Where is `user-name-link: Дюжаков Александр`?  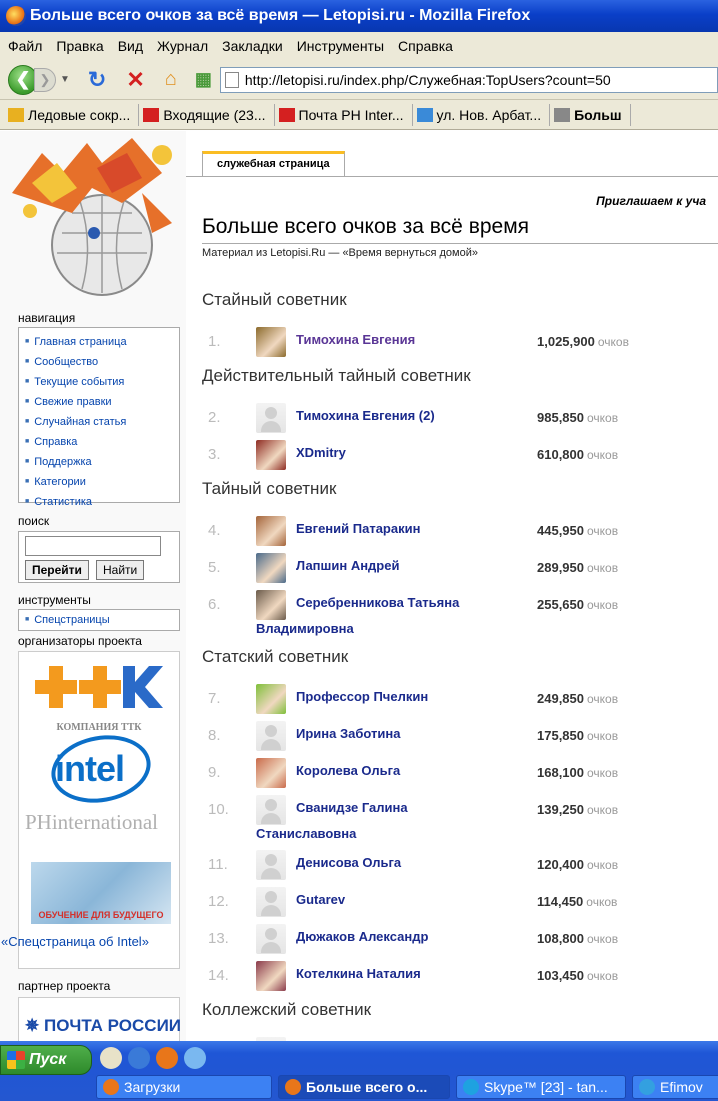
user-name-link: Дюжаков Александр is located at coordinates (362, 936).